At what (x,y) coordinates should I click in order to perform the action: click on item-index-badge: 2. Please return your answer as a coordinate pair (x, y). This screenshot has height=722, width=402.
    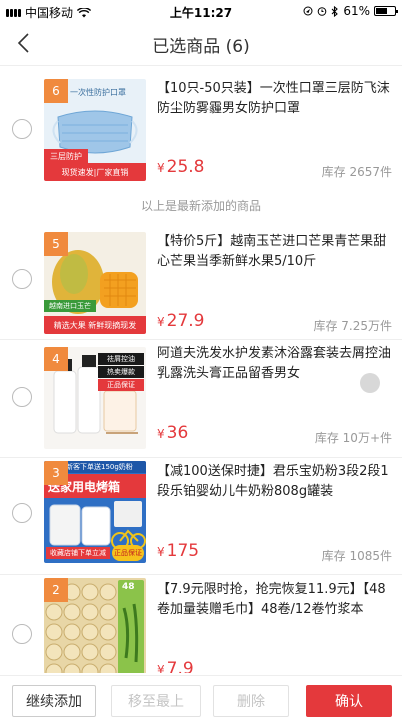
    Looking at the image, I should click on (56, 590).